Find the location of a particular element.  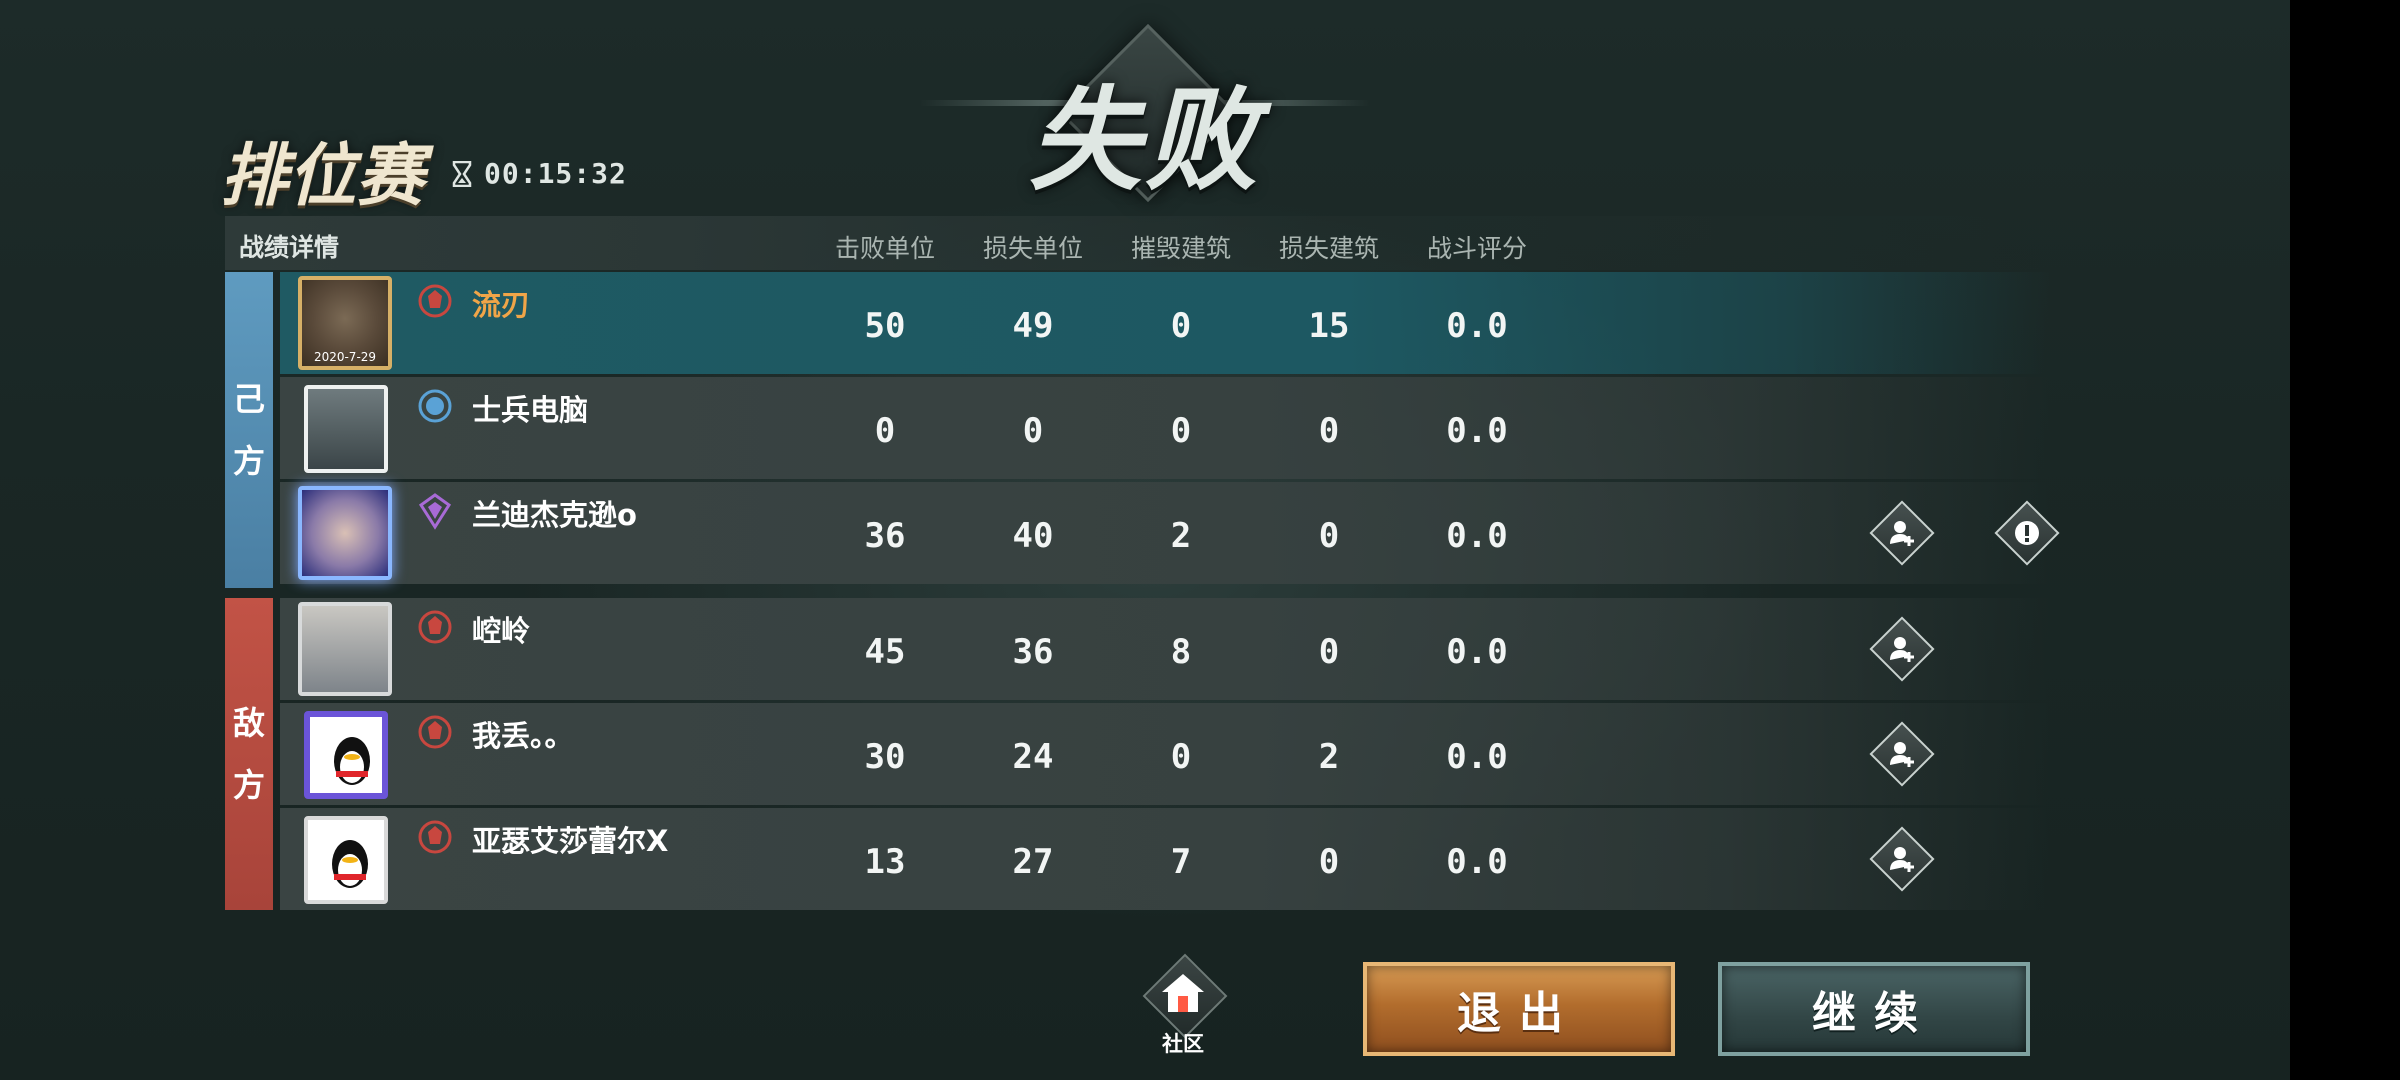

kills-value: 0 is located at coordinates (885, 431).